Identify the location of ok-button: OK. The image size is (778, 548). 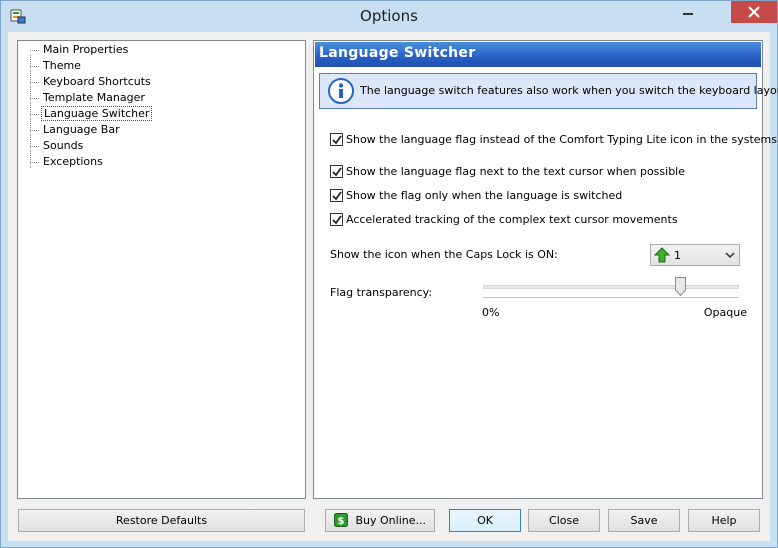
(485, 520).